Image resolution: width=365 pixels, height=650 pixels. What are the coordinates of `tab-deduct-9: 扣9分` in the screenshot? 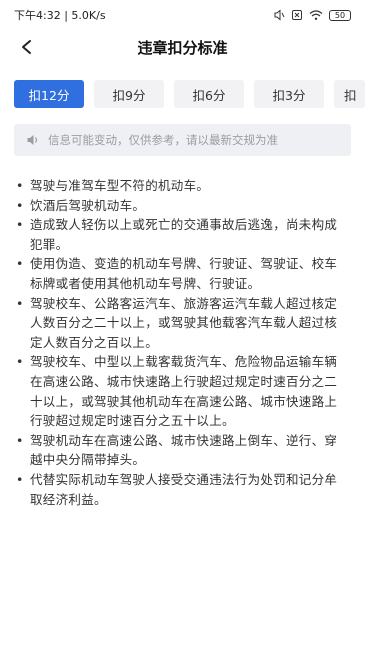 It's located at (129, 94).